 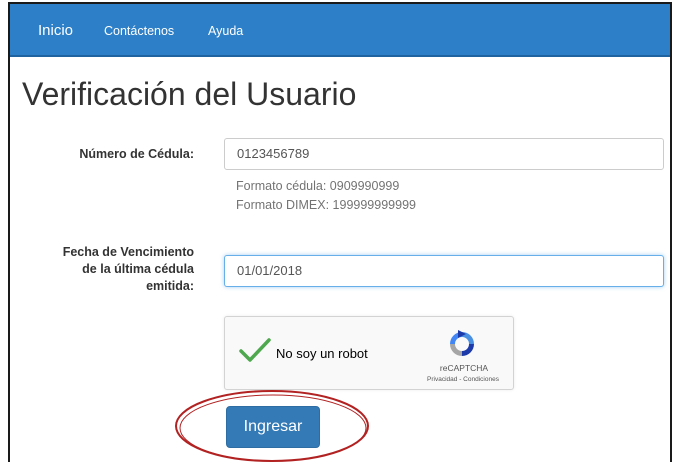 I want to click on nav-home-link: Inicio, so click(x=55, y=30).